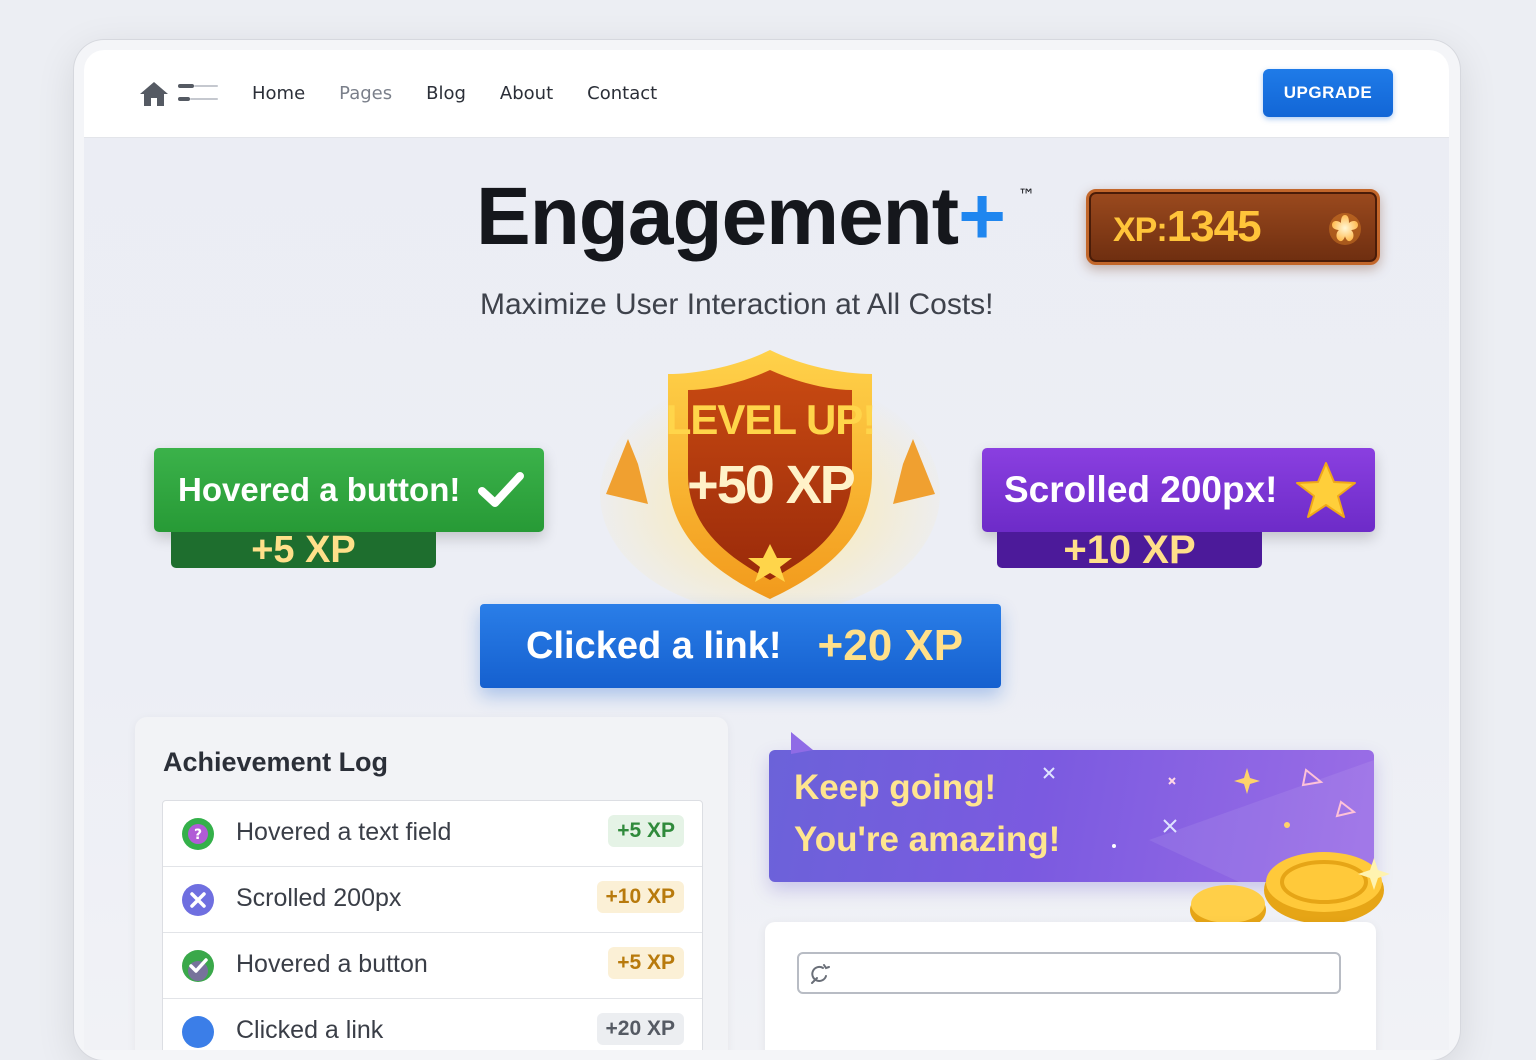 The image size is (1536, 1060). What do you see at coordinates (1129, 550) in the screenshot?
I see `scroll-reward-points: +10 XP` at bounding box center [1129, 550].